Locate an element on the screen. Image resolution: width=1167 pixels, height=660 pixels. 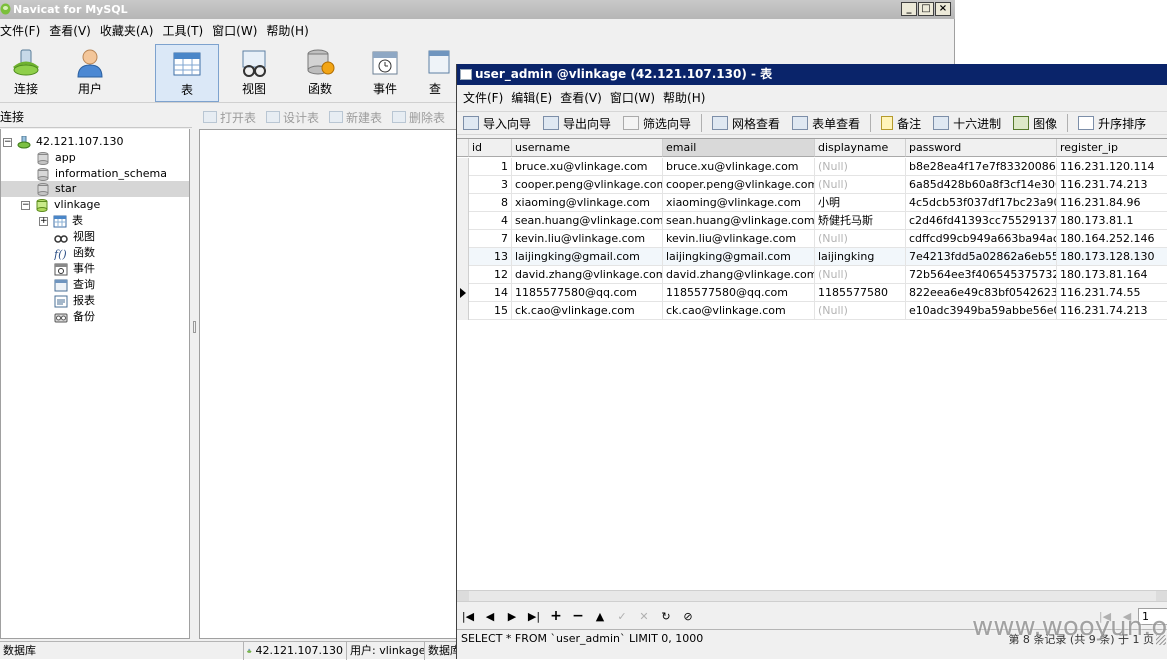
stop-icon: ⊘ is located at coordinates (688, 616).